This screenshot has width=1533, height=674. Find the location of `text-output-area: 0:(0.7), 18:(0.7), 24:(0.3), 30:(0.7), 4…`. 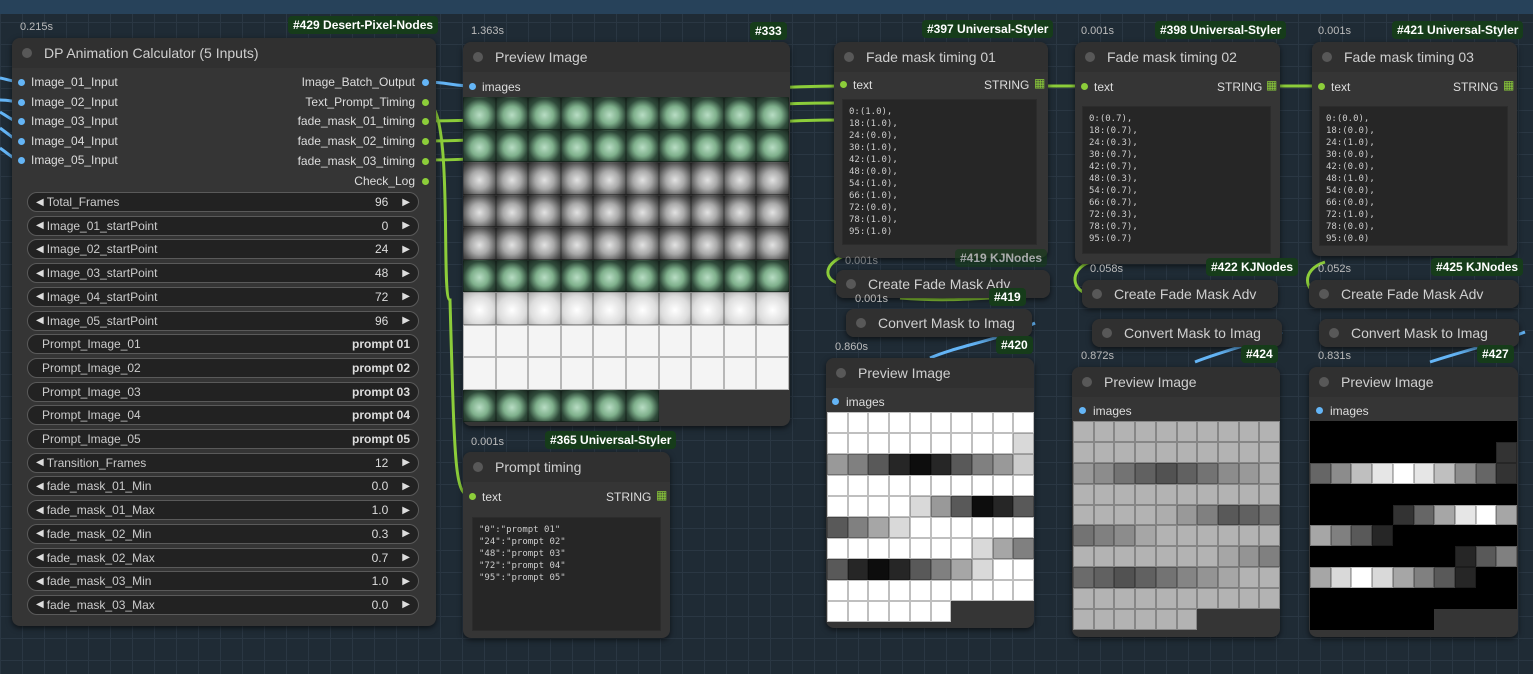

text-output-area: 0:(0.7), 18:(0.7), 24:(0.3), 30:(0.7), 4… is located at coordinates (1176, 180).